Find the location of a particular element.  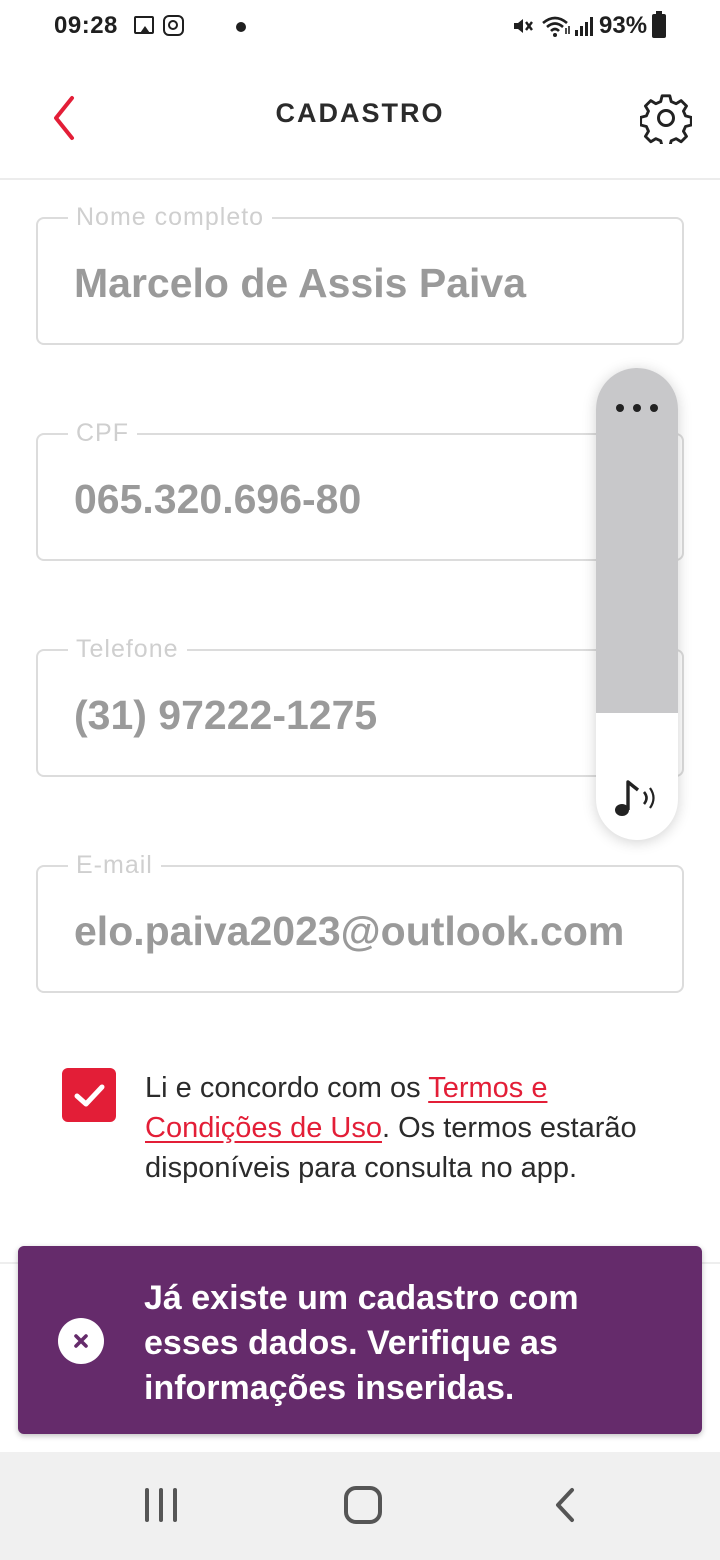

close-icon is located at coordinates (81, 1341).